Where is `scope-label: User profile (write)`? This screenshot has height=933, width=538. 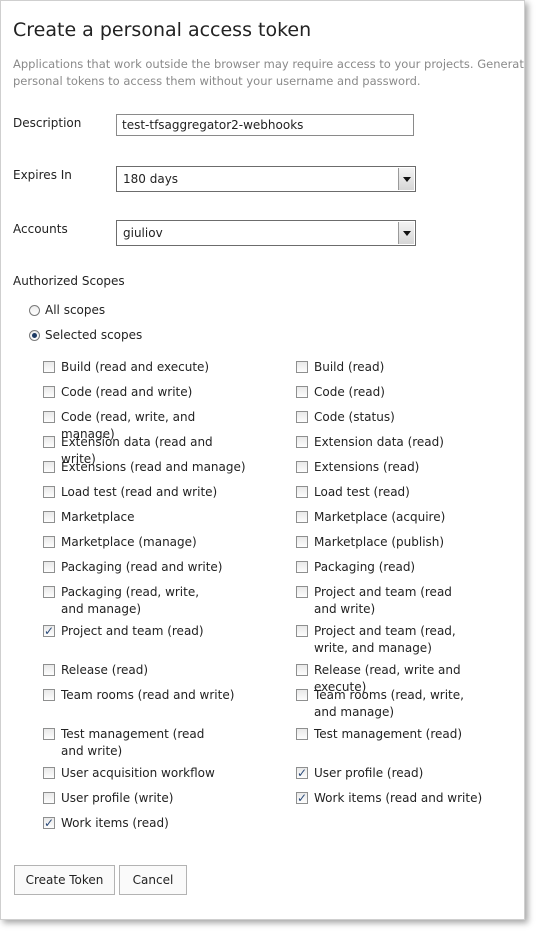
scope-label: User profile (write) is located at coordinates (117, 798).